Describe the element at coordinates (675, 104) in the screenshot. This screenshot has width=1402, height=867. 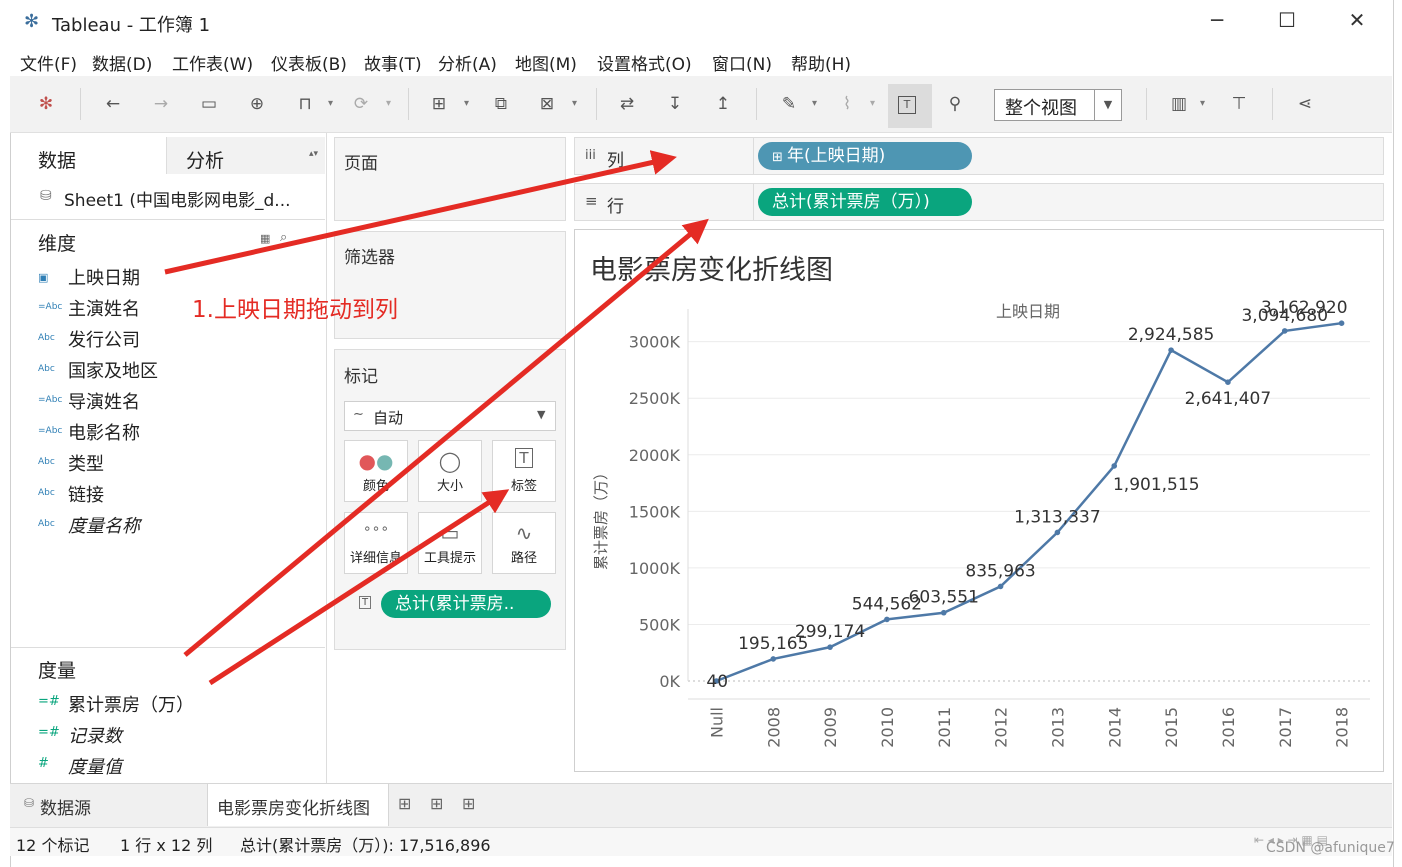
I see `sort-asc-icon: ↧` at that location.